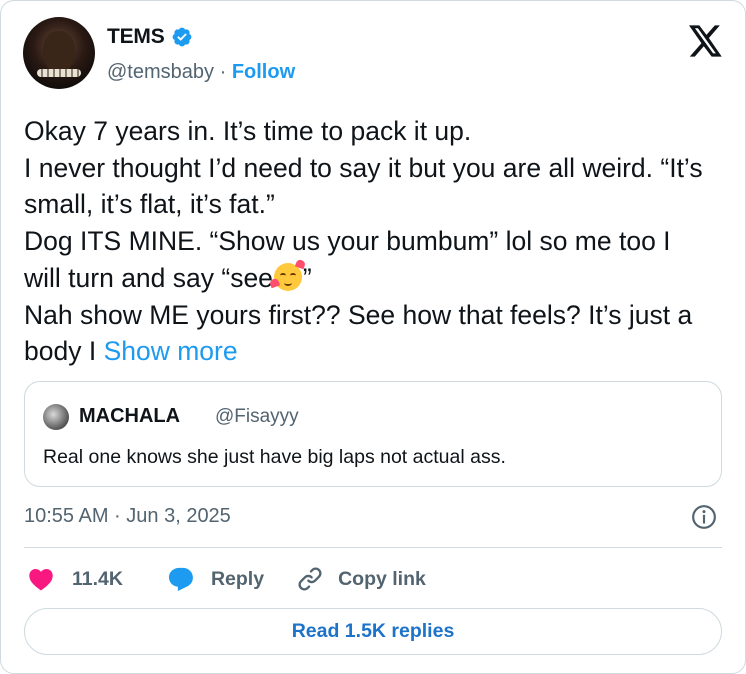 The width and height of the screenshot is (746, 674). Describe the element at coordinates (171, 351) in the screenshot. I see `show-more-link: Show more` at that location.